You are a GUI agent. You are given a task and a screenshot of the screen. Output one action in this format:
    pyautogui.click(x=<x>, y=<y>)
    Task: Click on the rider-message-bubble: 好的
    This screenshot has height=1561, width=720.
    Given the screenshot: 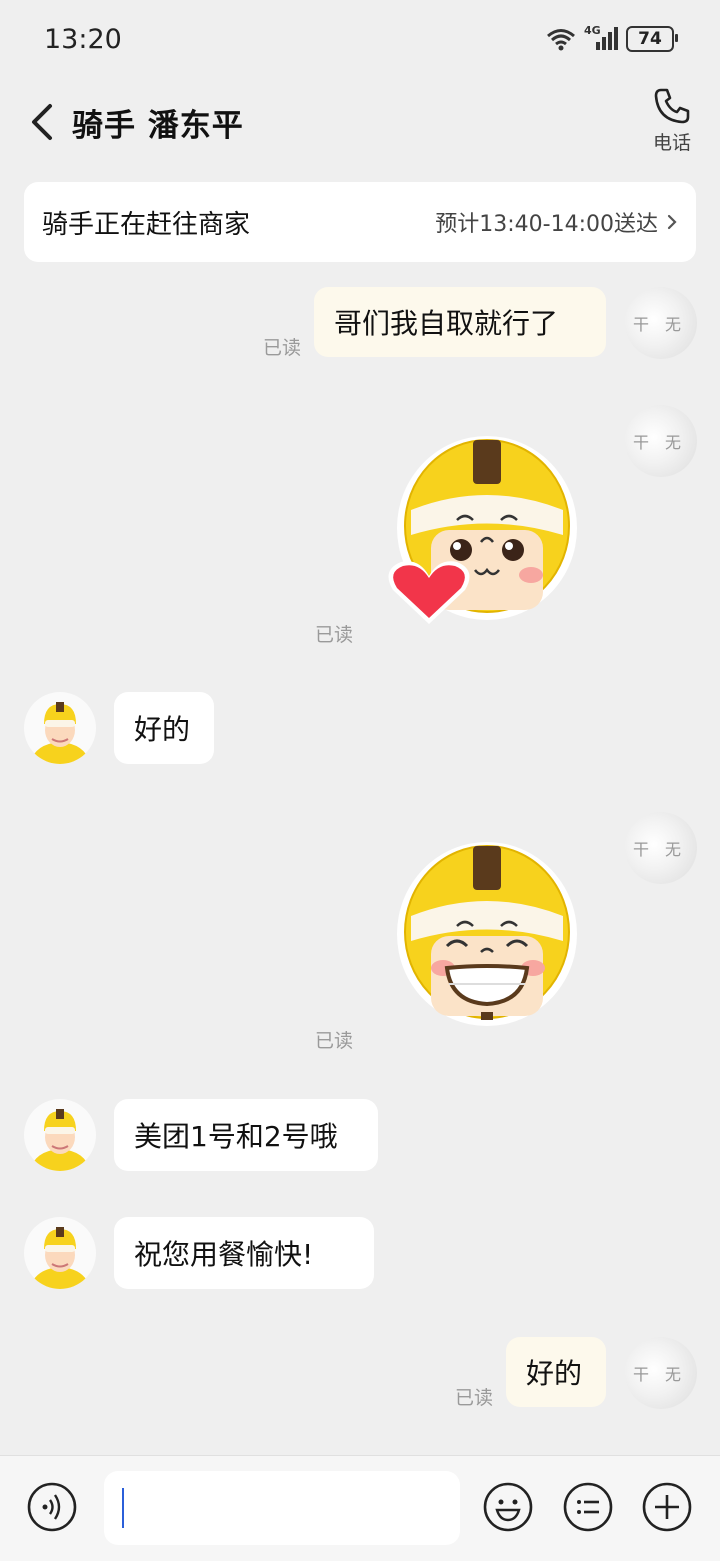 What is the action you would take?
    pyautogui.click(x=164, y=728)
    